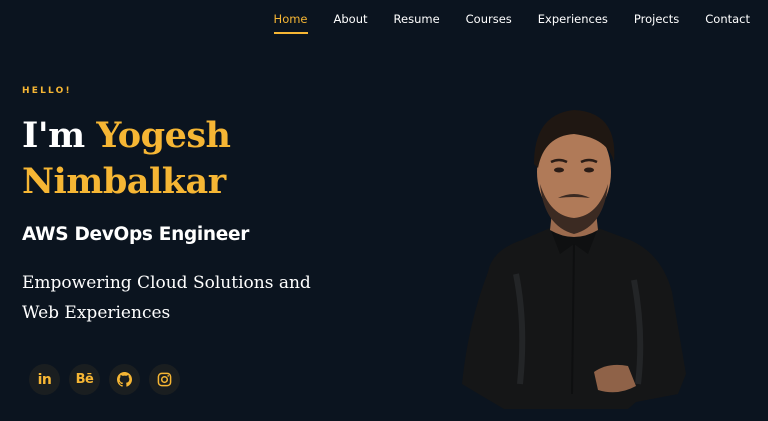  I want to click on instagram-icon, so click(164, 379).